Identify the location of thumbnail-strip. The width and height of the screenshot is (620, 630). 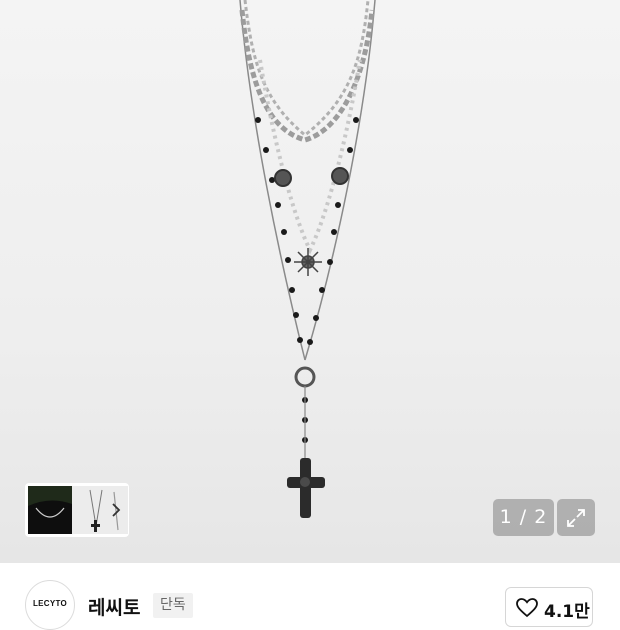
(77, 510).